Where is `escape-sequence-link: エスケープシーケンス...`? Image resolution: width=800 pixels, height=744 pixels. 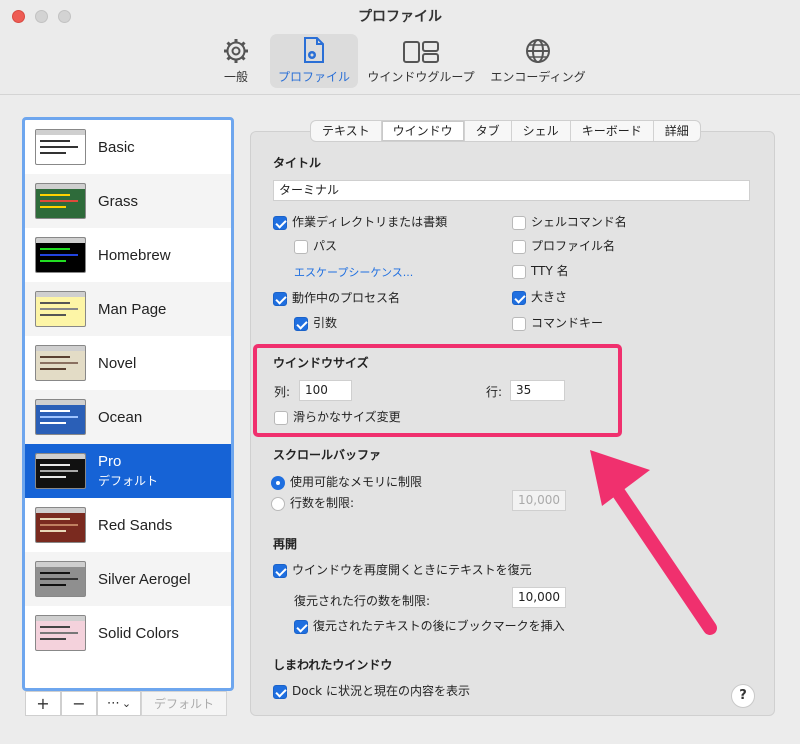 escape-sequence-link: エスケープシーケンス... is located at coordinates (353, 272).